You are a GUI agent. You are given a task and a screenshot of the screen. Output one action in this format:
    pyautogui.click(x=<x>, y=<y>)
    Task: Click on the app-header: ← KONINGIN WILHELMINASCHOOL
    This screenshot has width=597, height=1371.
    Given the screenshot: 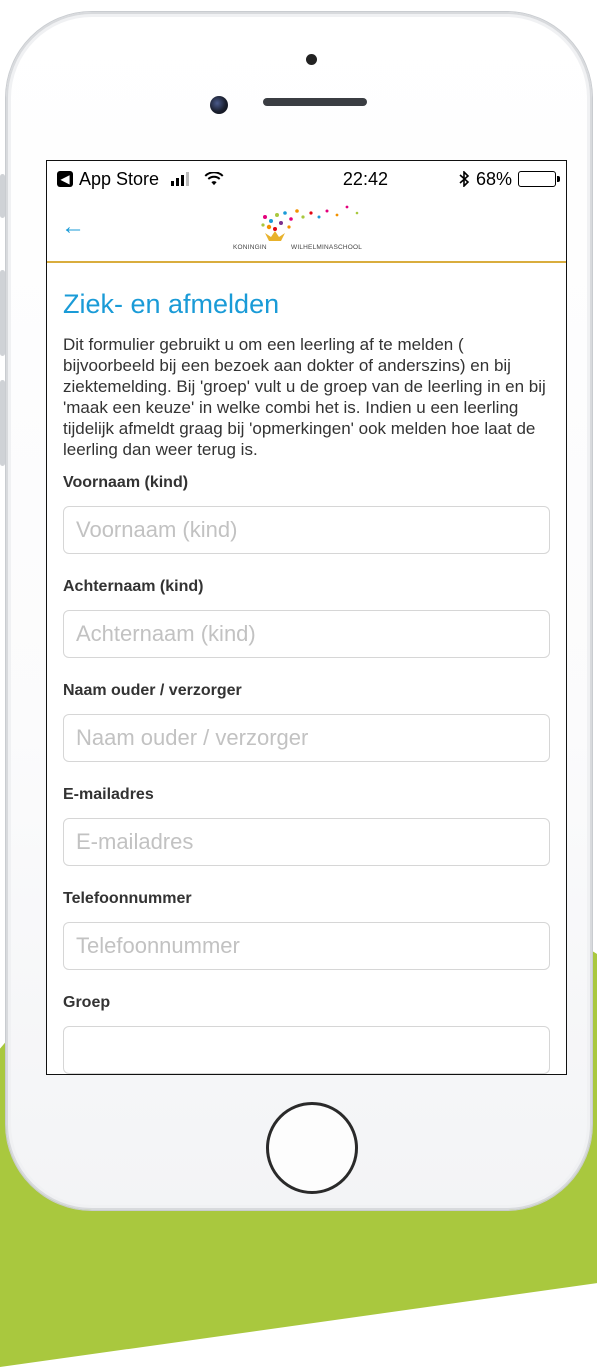 What is the action you would take?
    pyautogui.click(x=306, y=230)
    